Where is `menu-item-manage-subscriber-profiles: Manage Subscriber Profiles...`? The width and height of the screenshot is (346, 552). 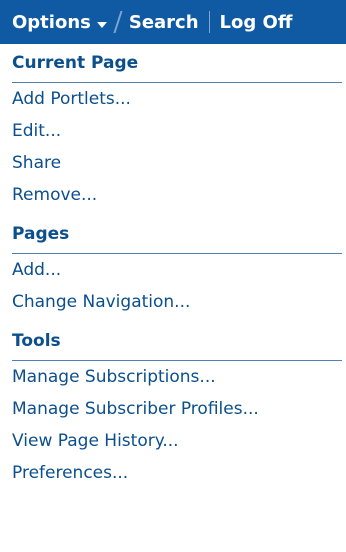
menu-item-manage-subscriber-profiles: Manage Subscriber Profiles... is located at coordinates (177, 409).